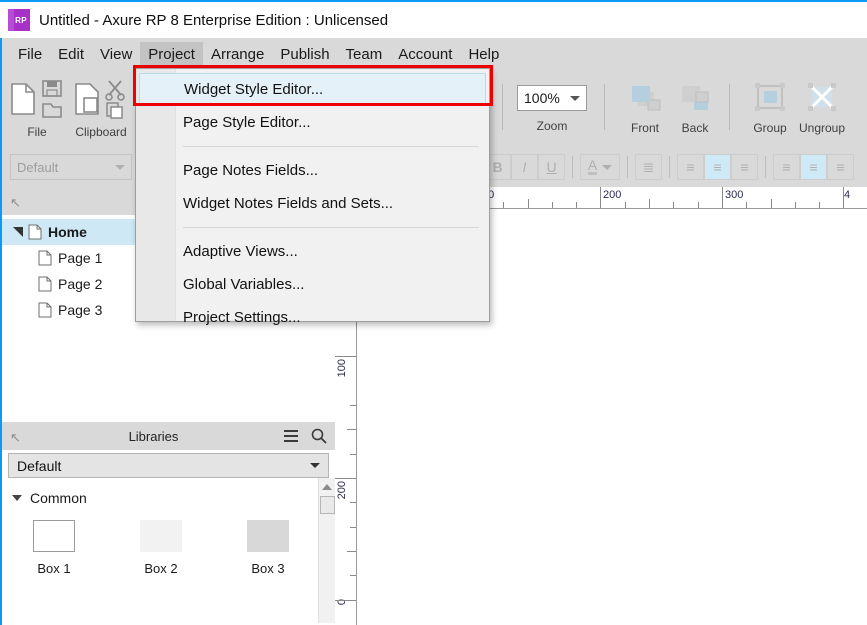 The height and width of the screenshot is (625, 867). I want to click on toolbar-label-ungroup: Ungroup, so click(822, 128).